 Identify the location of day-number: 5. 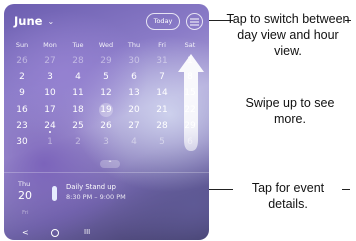
(106, 77).